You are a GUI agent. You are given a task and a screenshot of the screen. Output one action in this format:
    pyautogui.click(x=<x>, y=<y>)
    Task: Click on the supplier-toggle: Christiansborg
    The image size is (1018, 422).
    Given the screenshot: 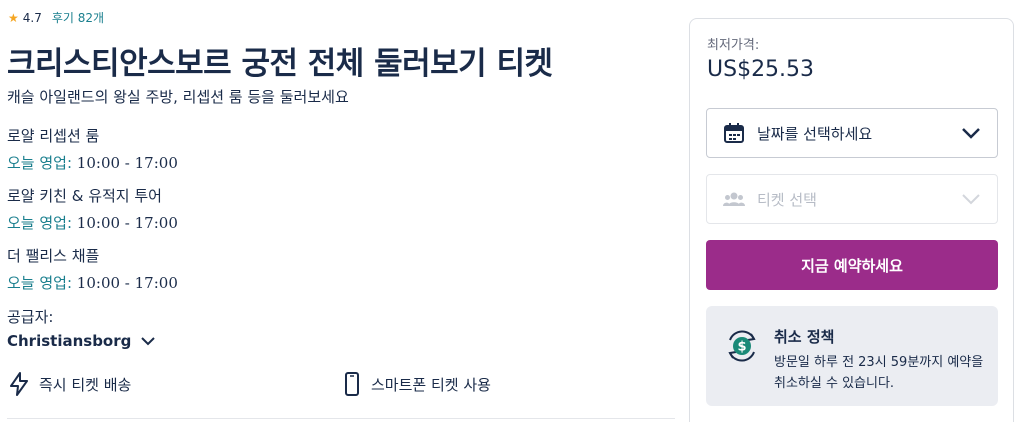 What is the action you would take?
    pyautogui.click(x=81, y=341)
    